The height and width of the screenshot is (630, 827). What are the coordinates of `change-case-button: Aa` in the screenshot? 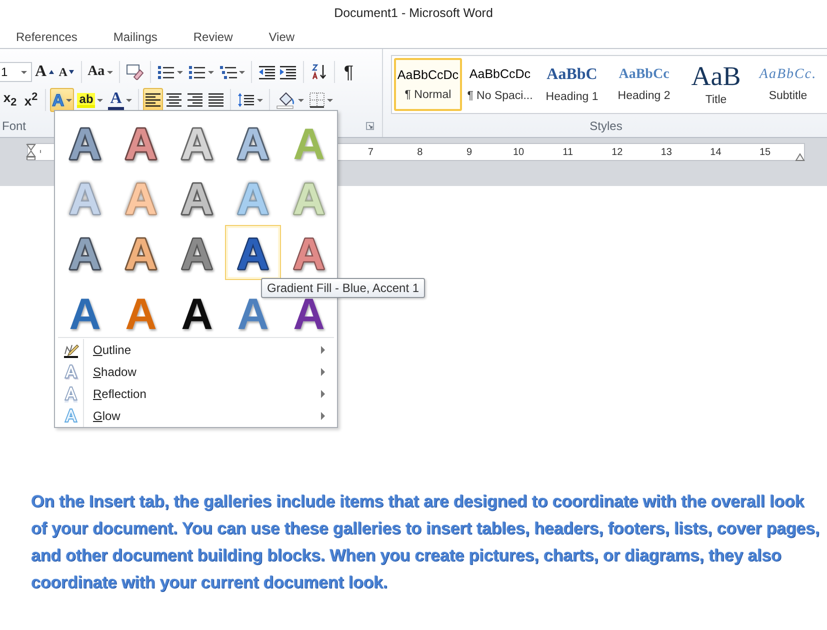 It's located at (100, 72).